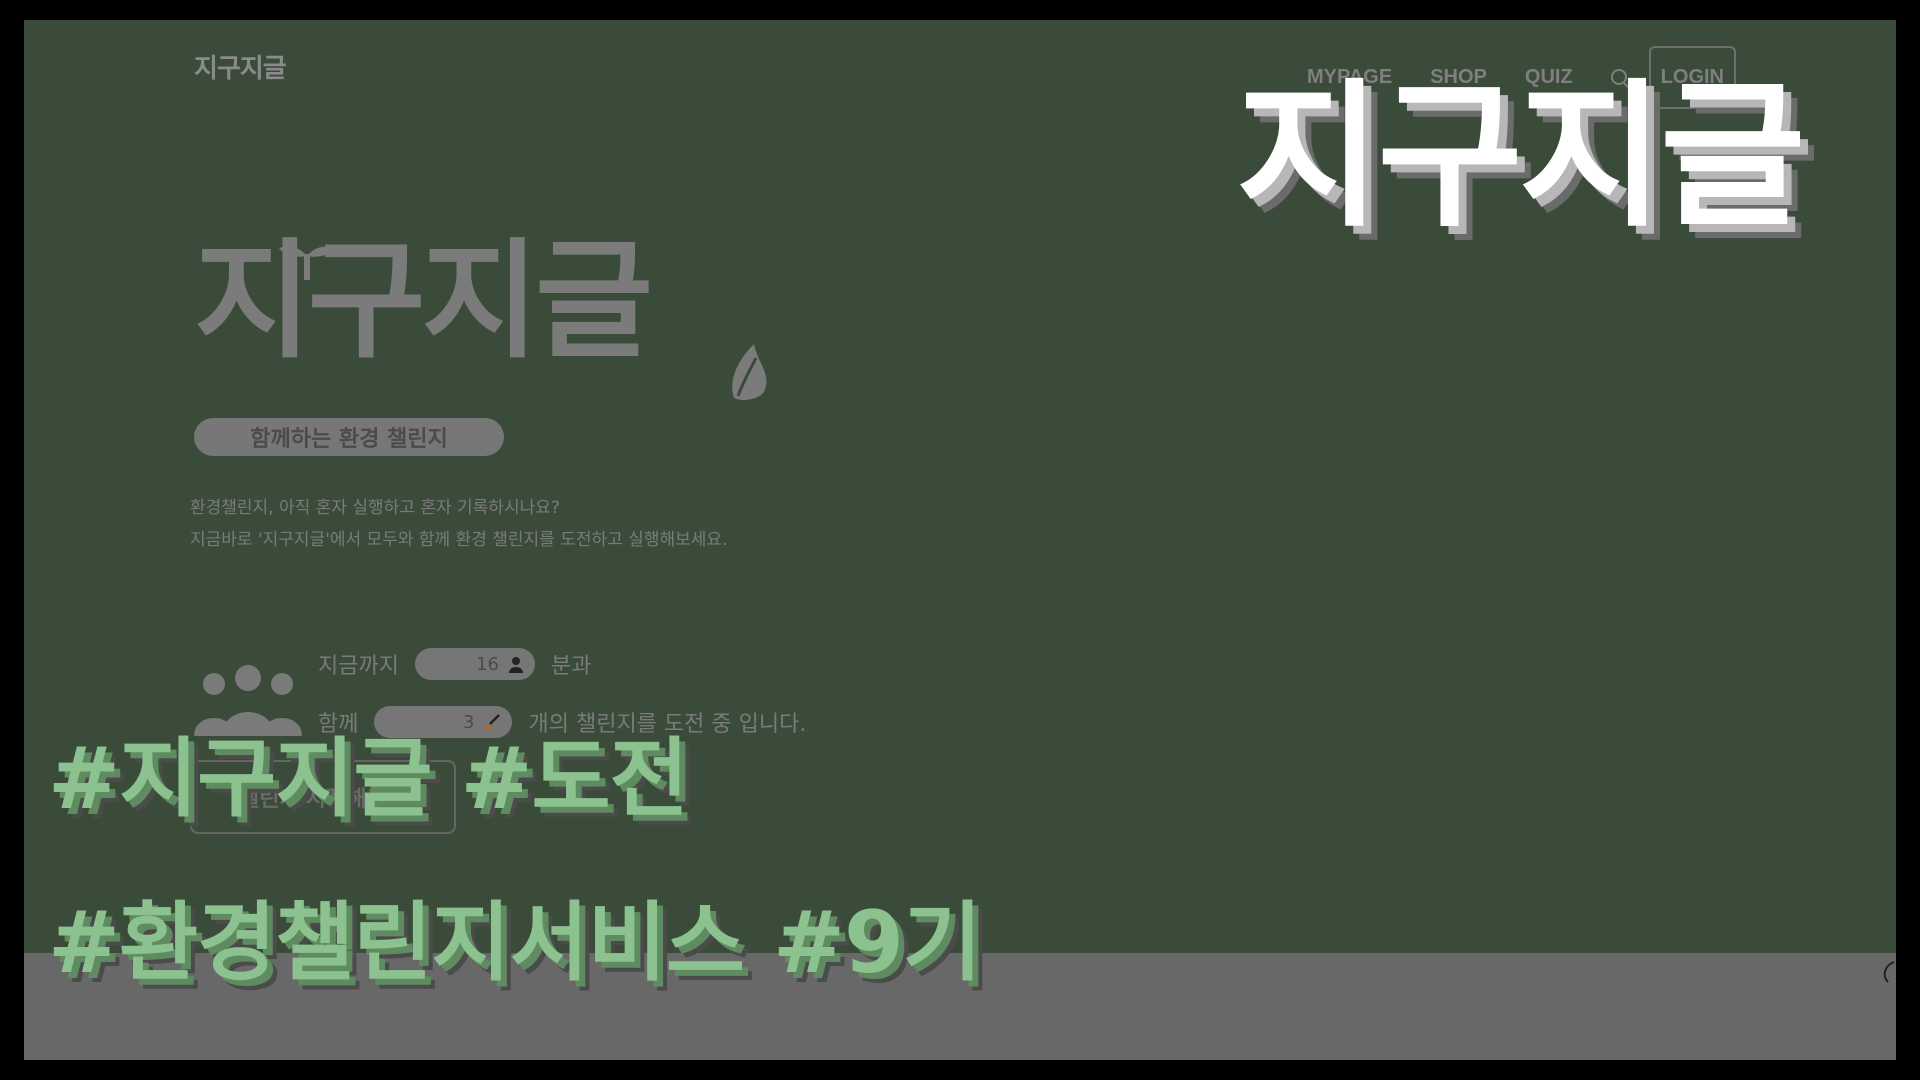  I want to click on stat-row-participants: 지금까지 16 분과, so click(454, 664).